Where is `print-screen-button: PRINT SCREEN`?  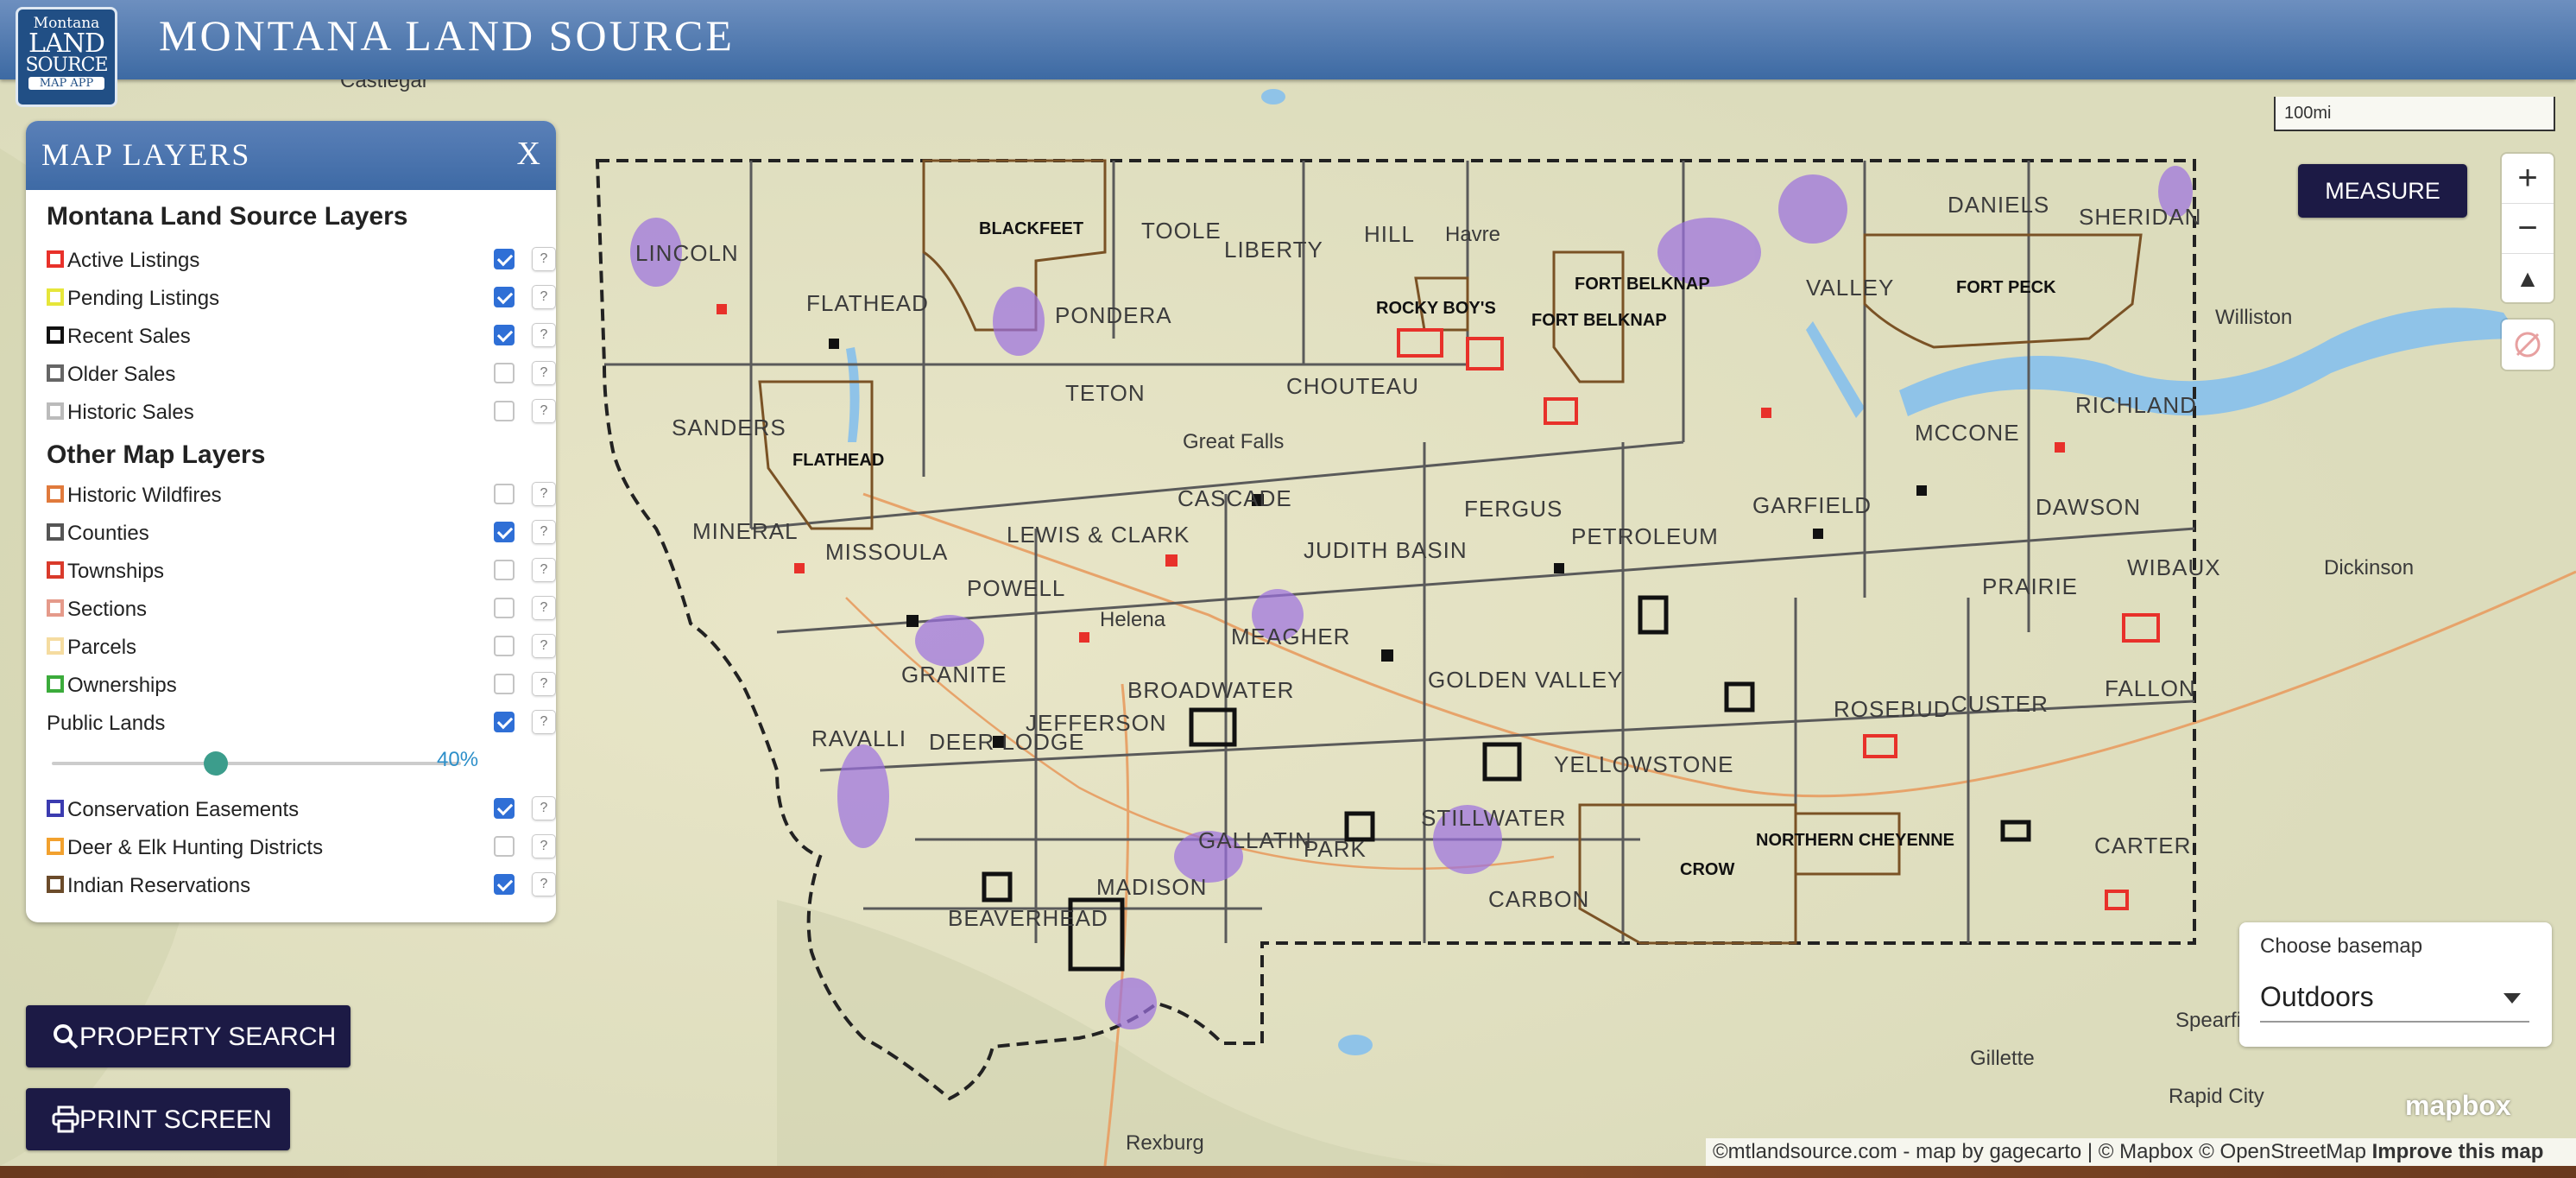 print-screen-button: PRINT SCREEN is located at coordinates (158, 1119).